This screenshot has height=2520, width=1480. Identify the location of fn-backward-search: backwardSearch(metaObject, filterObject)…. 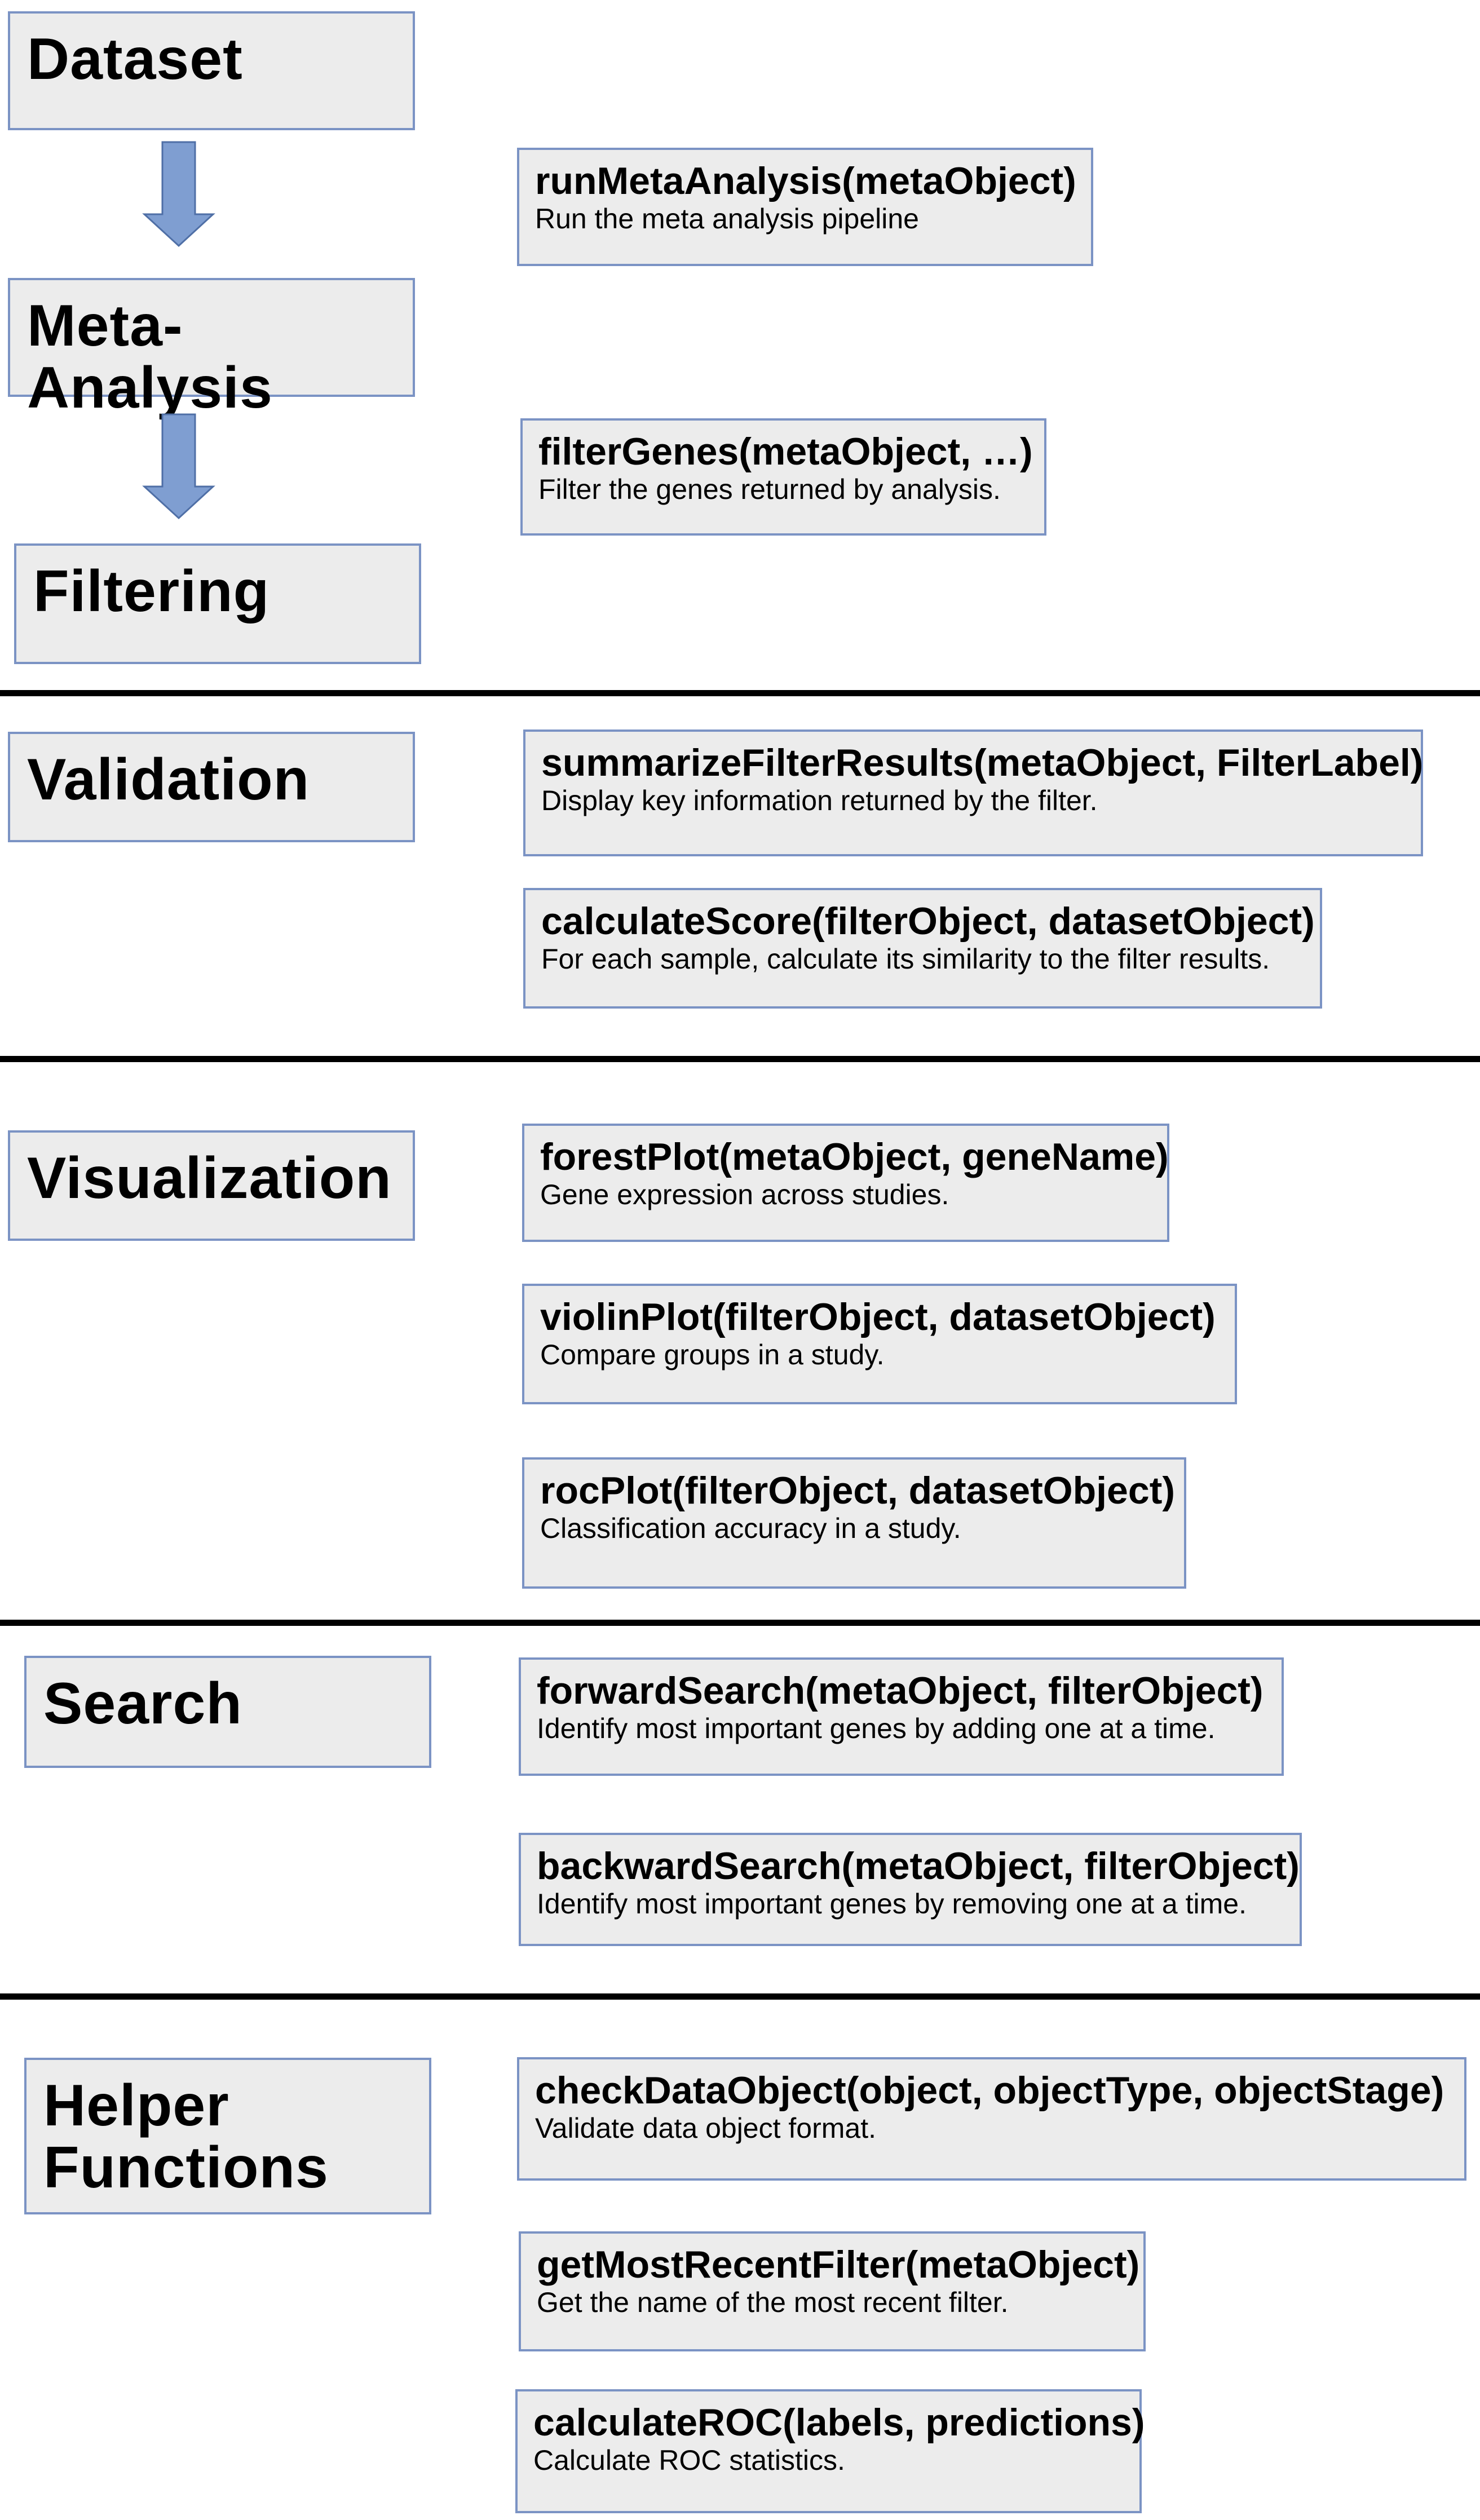
(910, 1889).